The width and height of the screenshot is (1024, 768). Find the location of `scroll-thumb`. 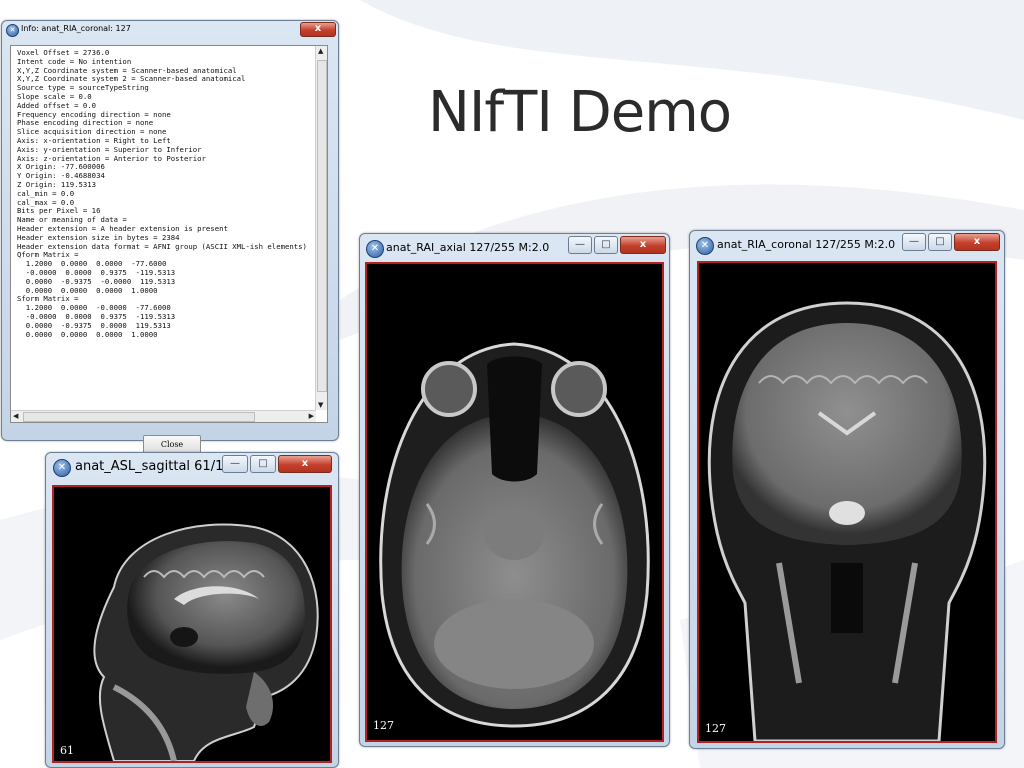

scroll-thumb is located at coordinates (322, 226).